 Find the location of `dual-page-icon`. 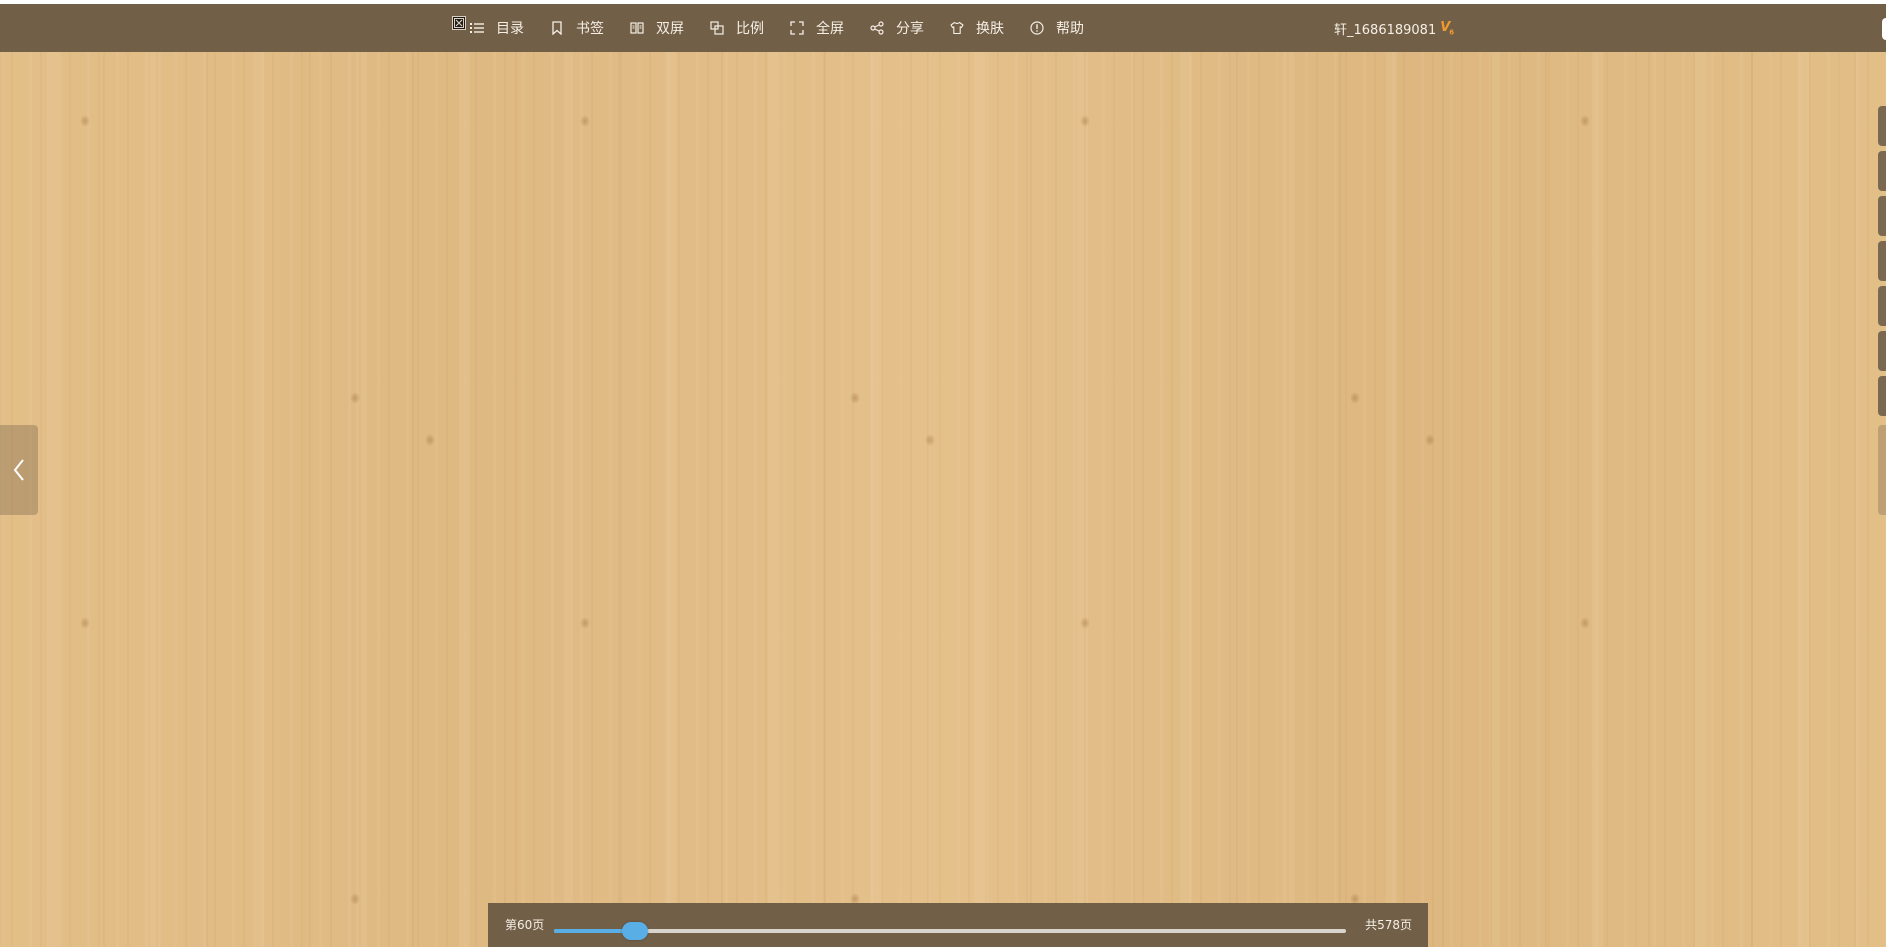

dual-page-icon is located at coordinates (637, 28).